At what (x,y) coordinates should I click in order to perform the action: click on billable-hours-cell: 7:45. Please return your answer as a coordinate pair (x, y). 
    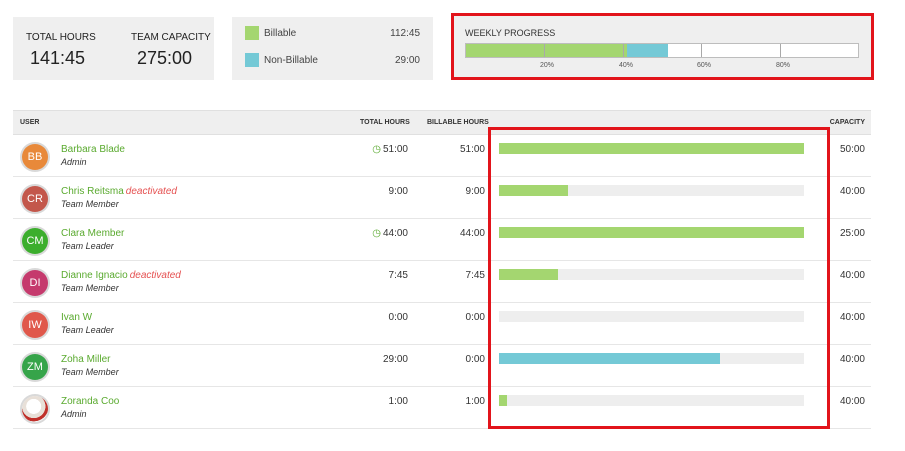
    Looking at the image, I should click on (475, 275).